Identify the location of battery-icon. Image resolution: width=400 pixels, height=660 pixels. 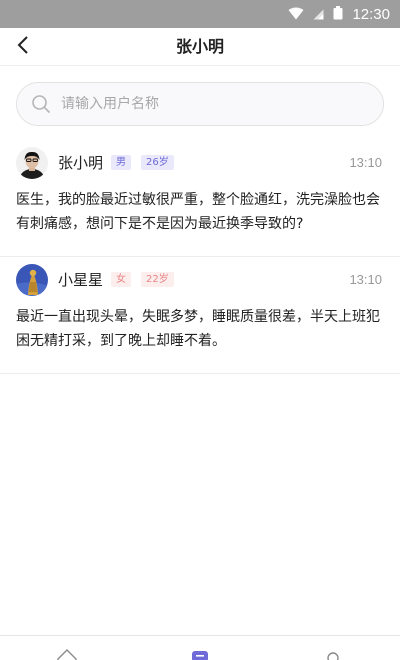
(338, 14).